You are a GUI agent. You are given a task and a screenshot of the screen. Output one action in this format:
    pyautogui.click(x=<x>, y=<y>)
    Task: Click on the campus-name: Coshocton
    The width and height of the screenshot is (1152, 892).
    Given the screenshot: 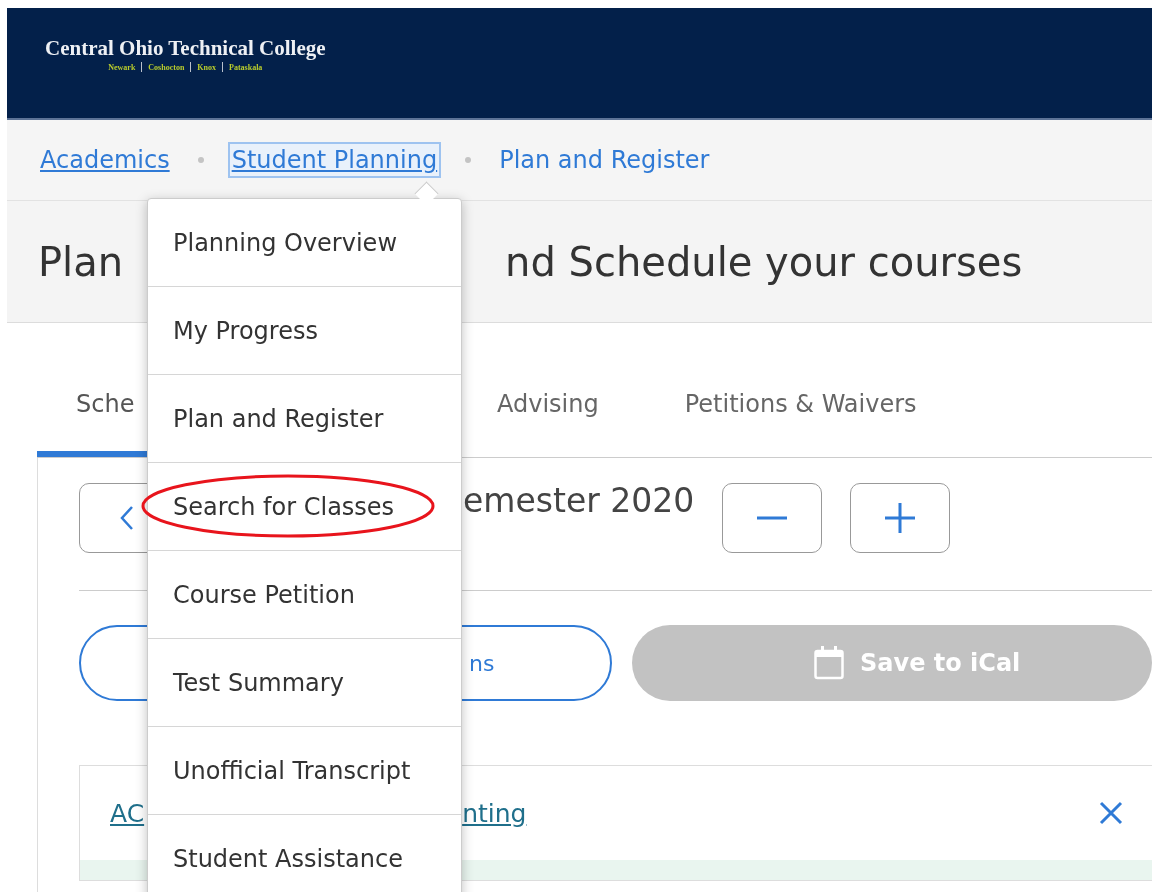 What is the action you would take?
    pyautogui.click(x=166, y=67)
    